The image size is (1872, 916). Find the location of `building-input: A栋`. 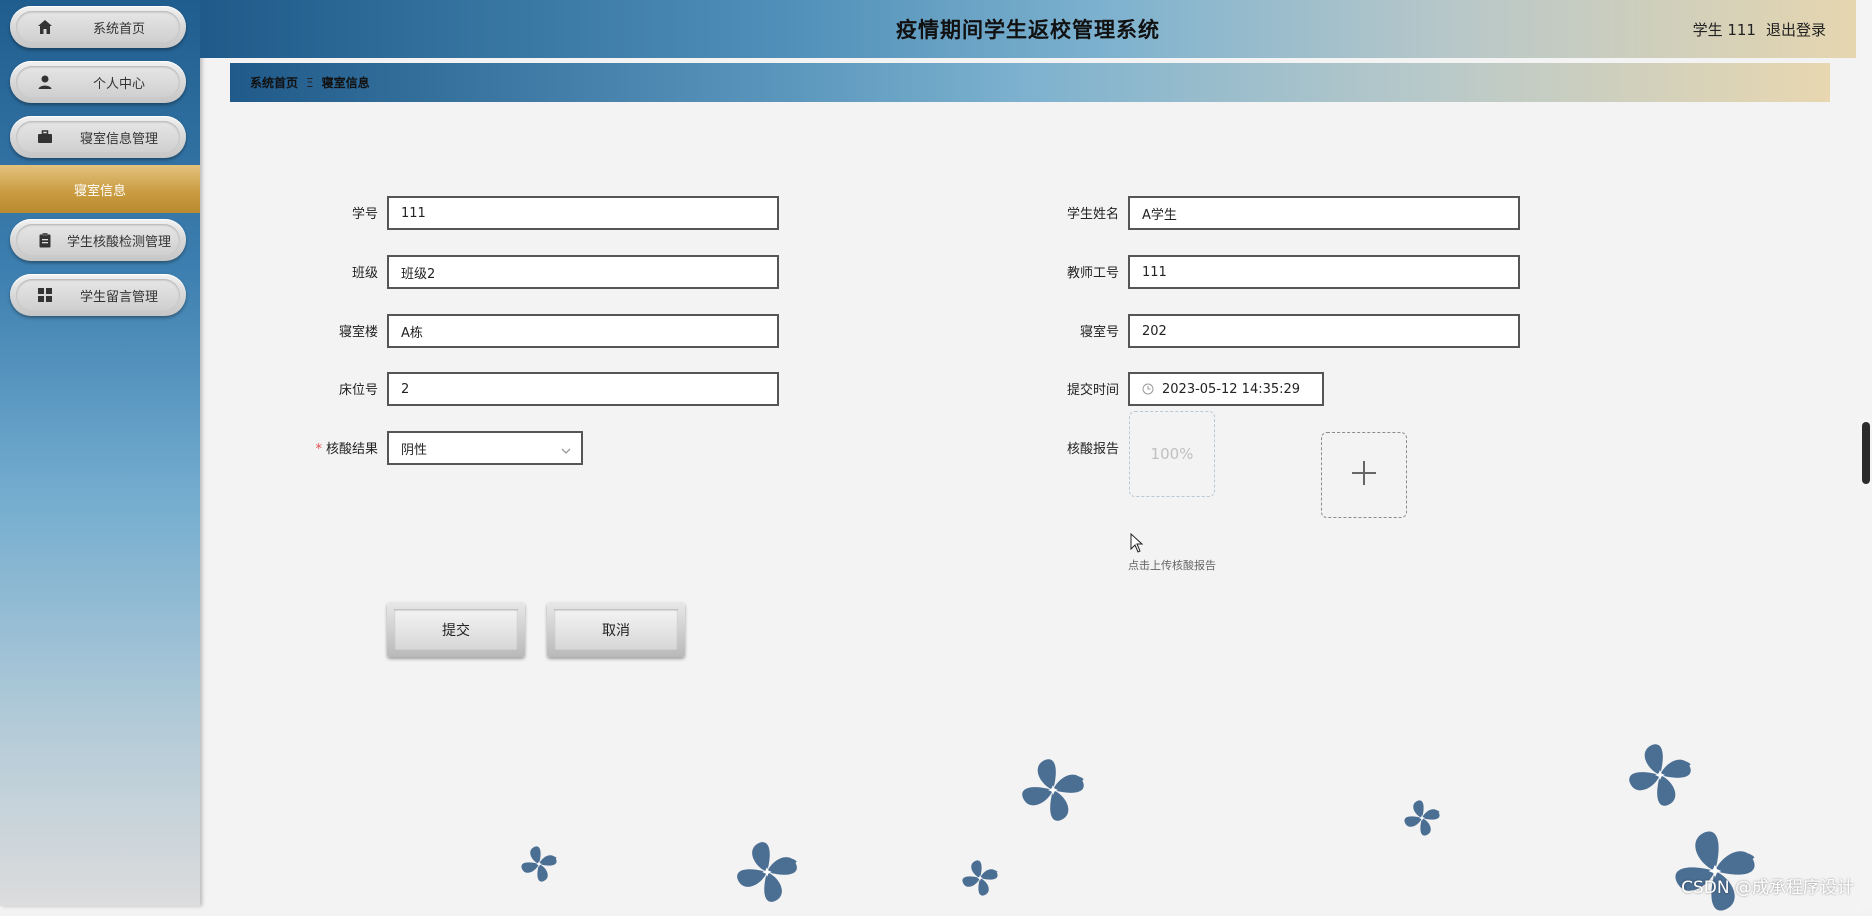

building-input: A栋 is located at coordinates (583, 331).